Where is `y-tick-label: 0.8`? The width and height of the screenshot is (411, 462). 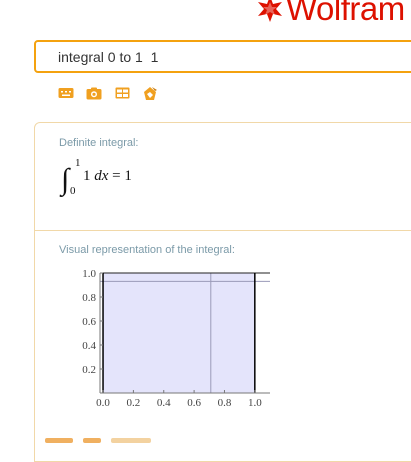 y-tick-label: 0.8 is located at coordinates (89, 298).